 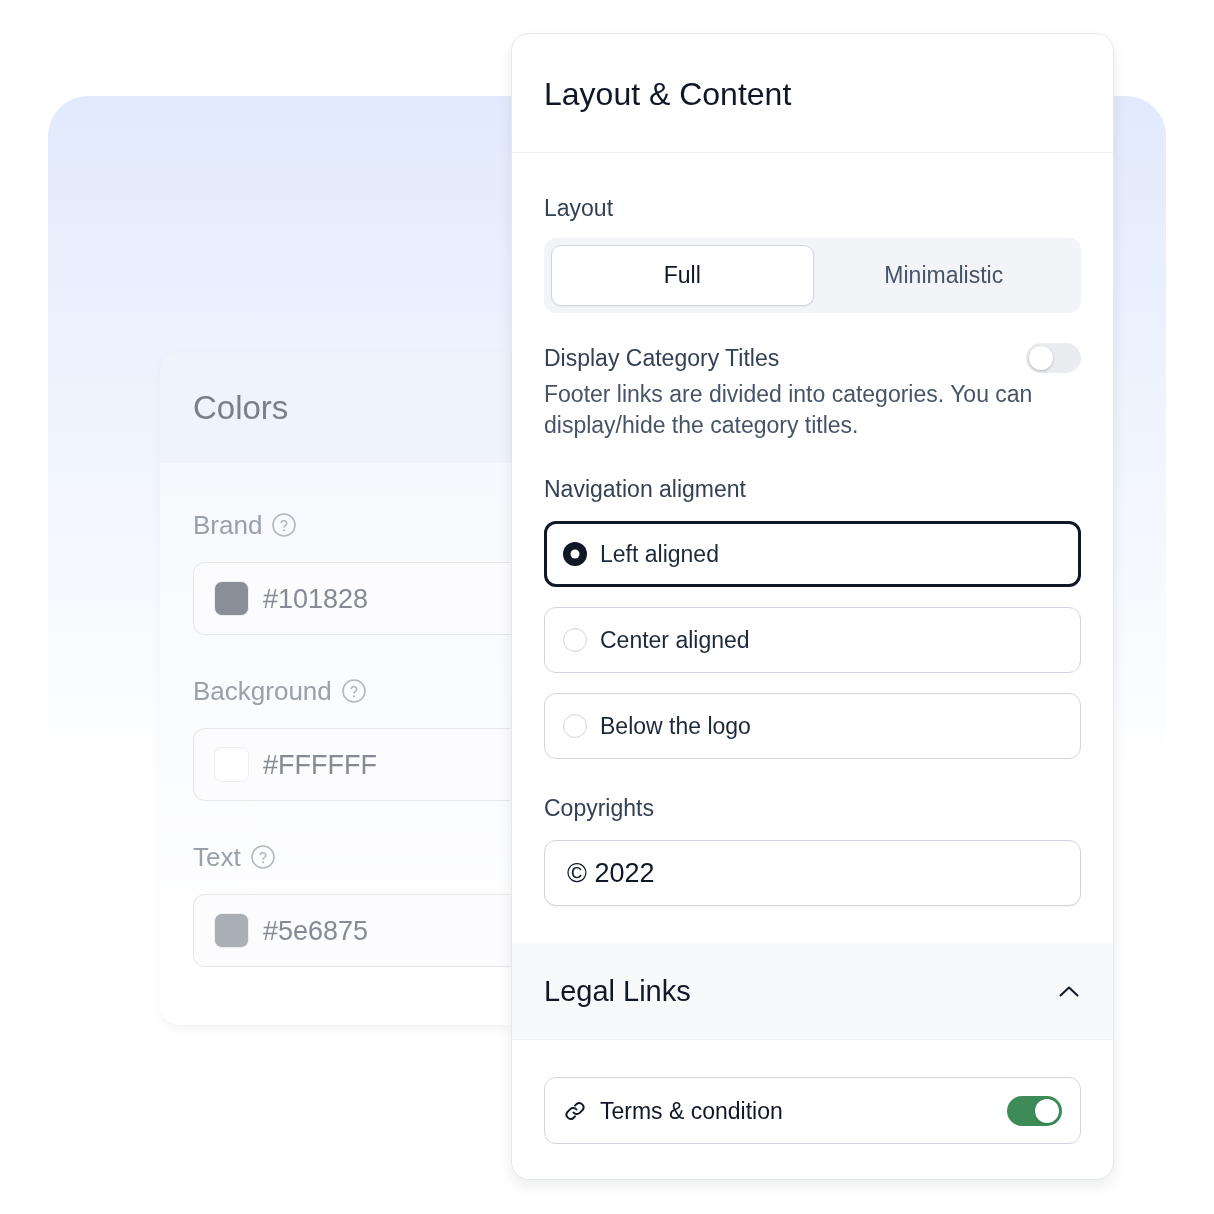 I want to click on link-icon, so click(x=575, y=1110).